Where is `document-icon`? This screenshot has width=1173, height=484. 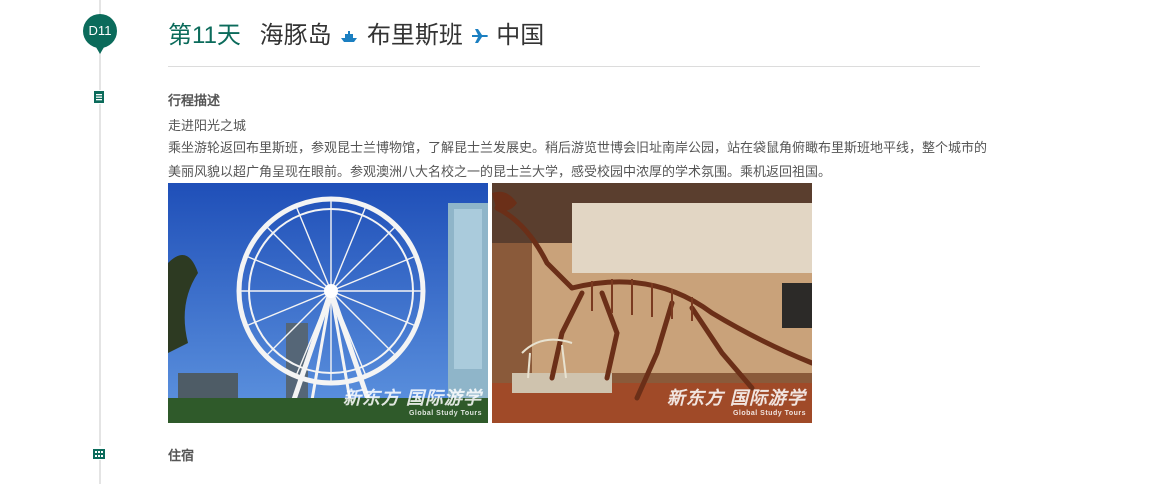
document-icon is located at coordinates (99, 97).